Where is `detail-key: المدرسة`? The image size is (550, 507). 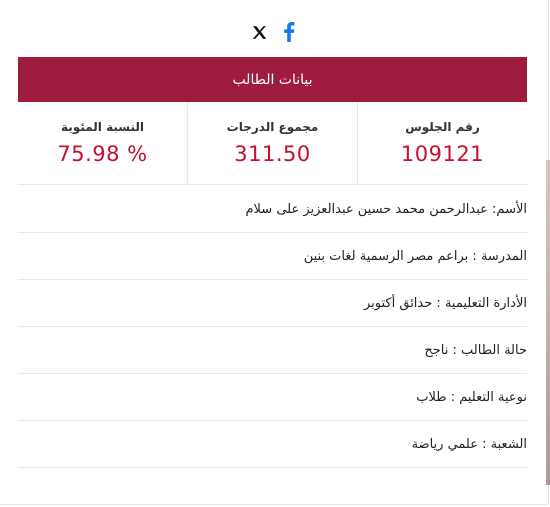 detail-key: المدرسة is located at coordinates (497, 256).